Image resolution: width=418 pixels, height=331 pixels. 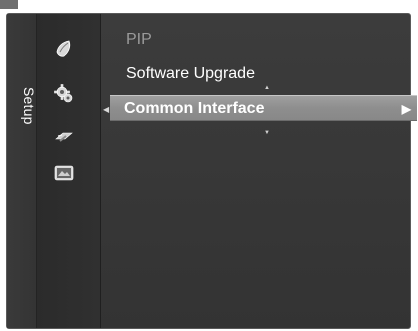 What do you see at coordinates (267, 88) in the screenshot?
I see `scroll-up-indicator: ▲` at bounding box center [267, 88].